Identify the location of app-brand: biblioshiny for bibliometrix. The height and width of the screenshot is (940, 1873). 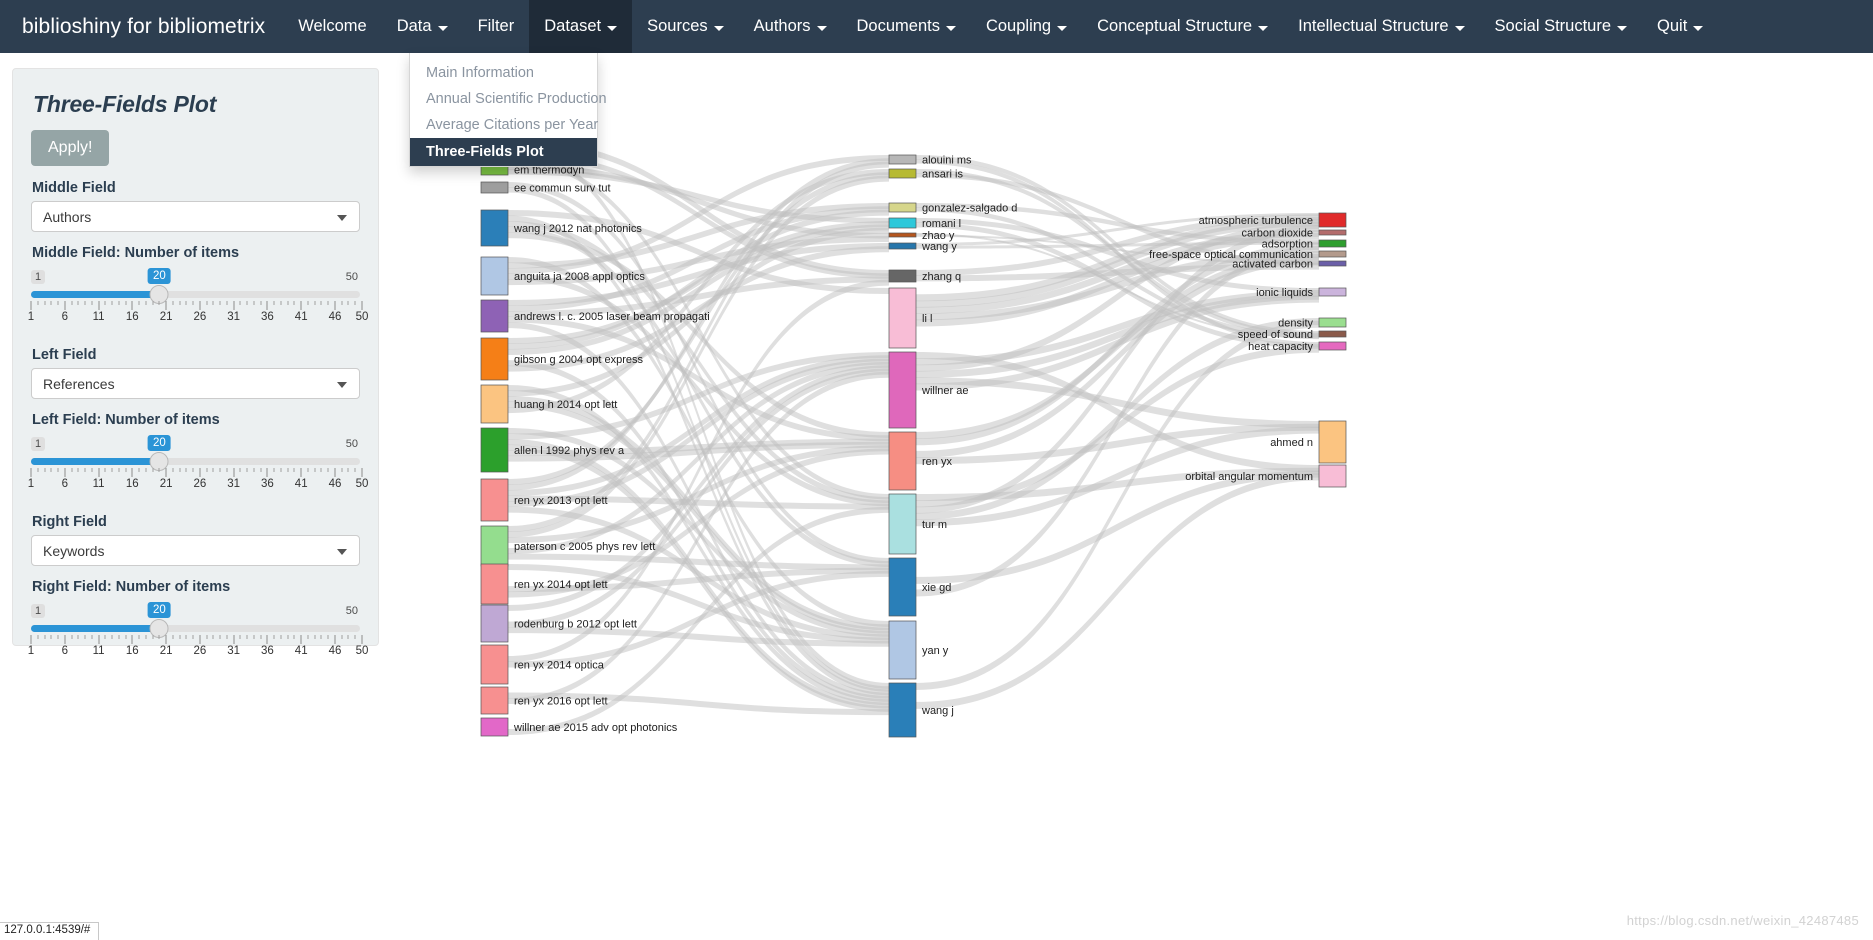
(144, 26).